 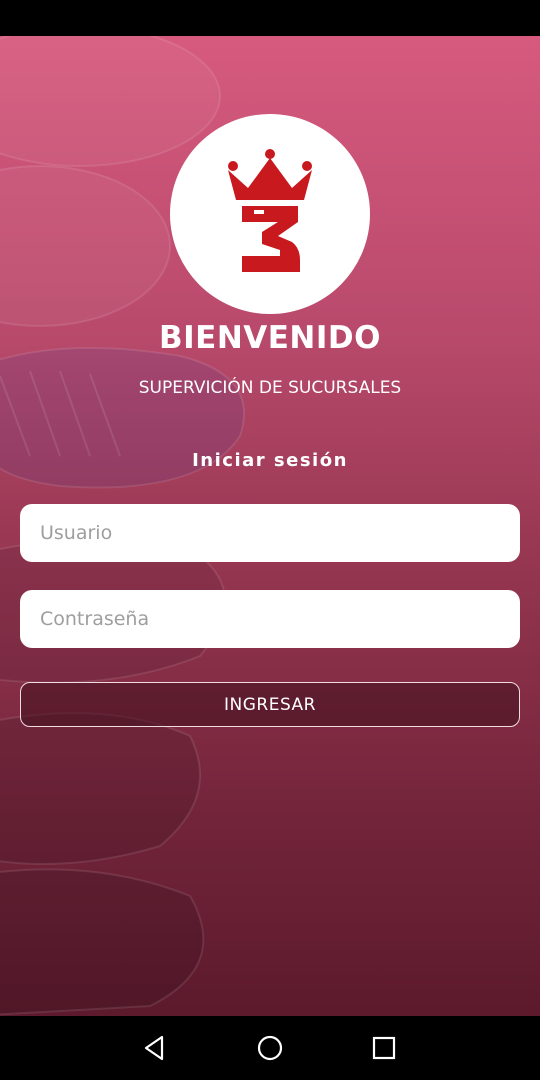 I want to click on back-button, so click(x=154, y=1048).